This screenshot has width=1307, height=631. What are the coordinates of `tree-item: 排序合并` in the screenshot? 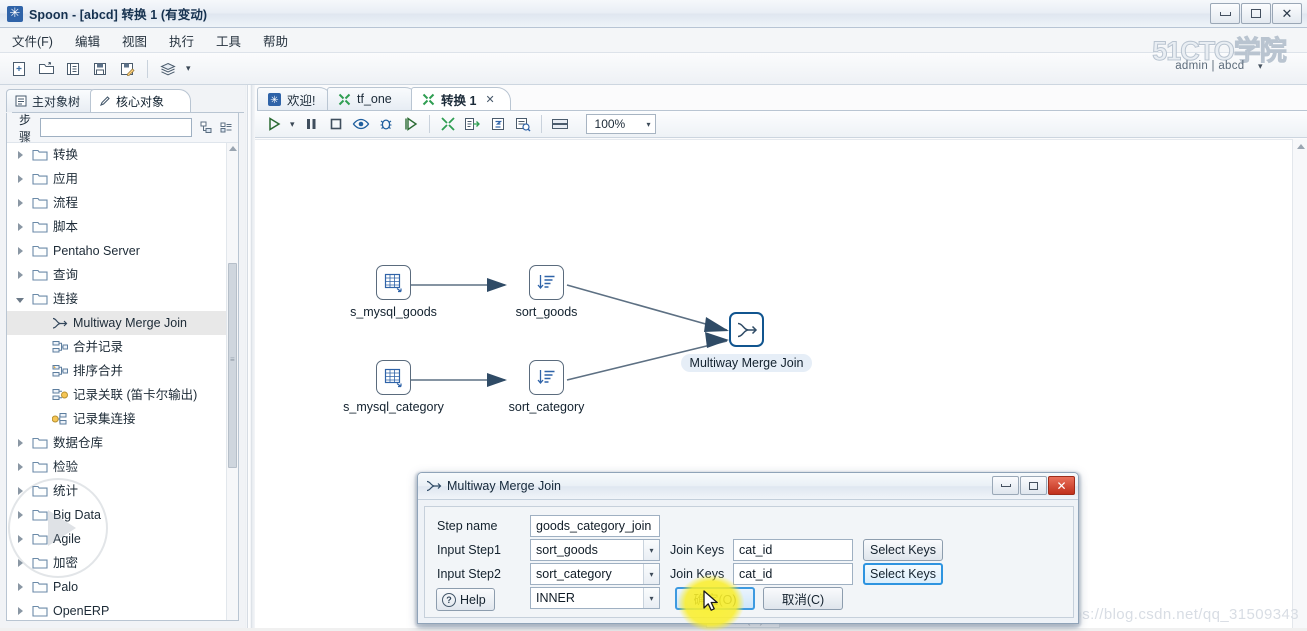 It's located at (116, 371).